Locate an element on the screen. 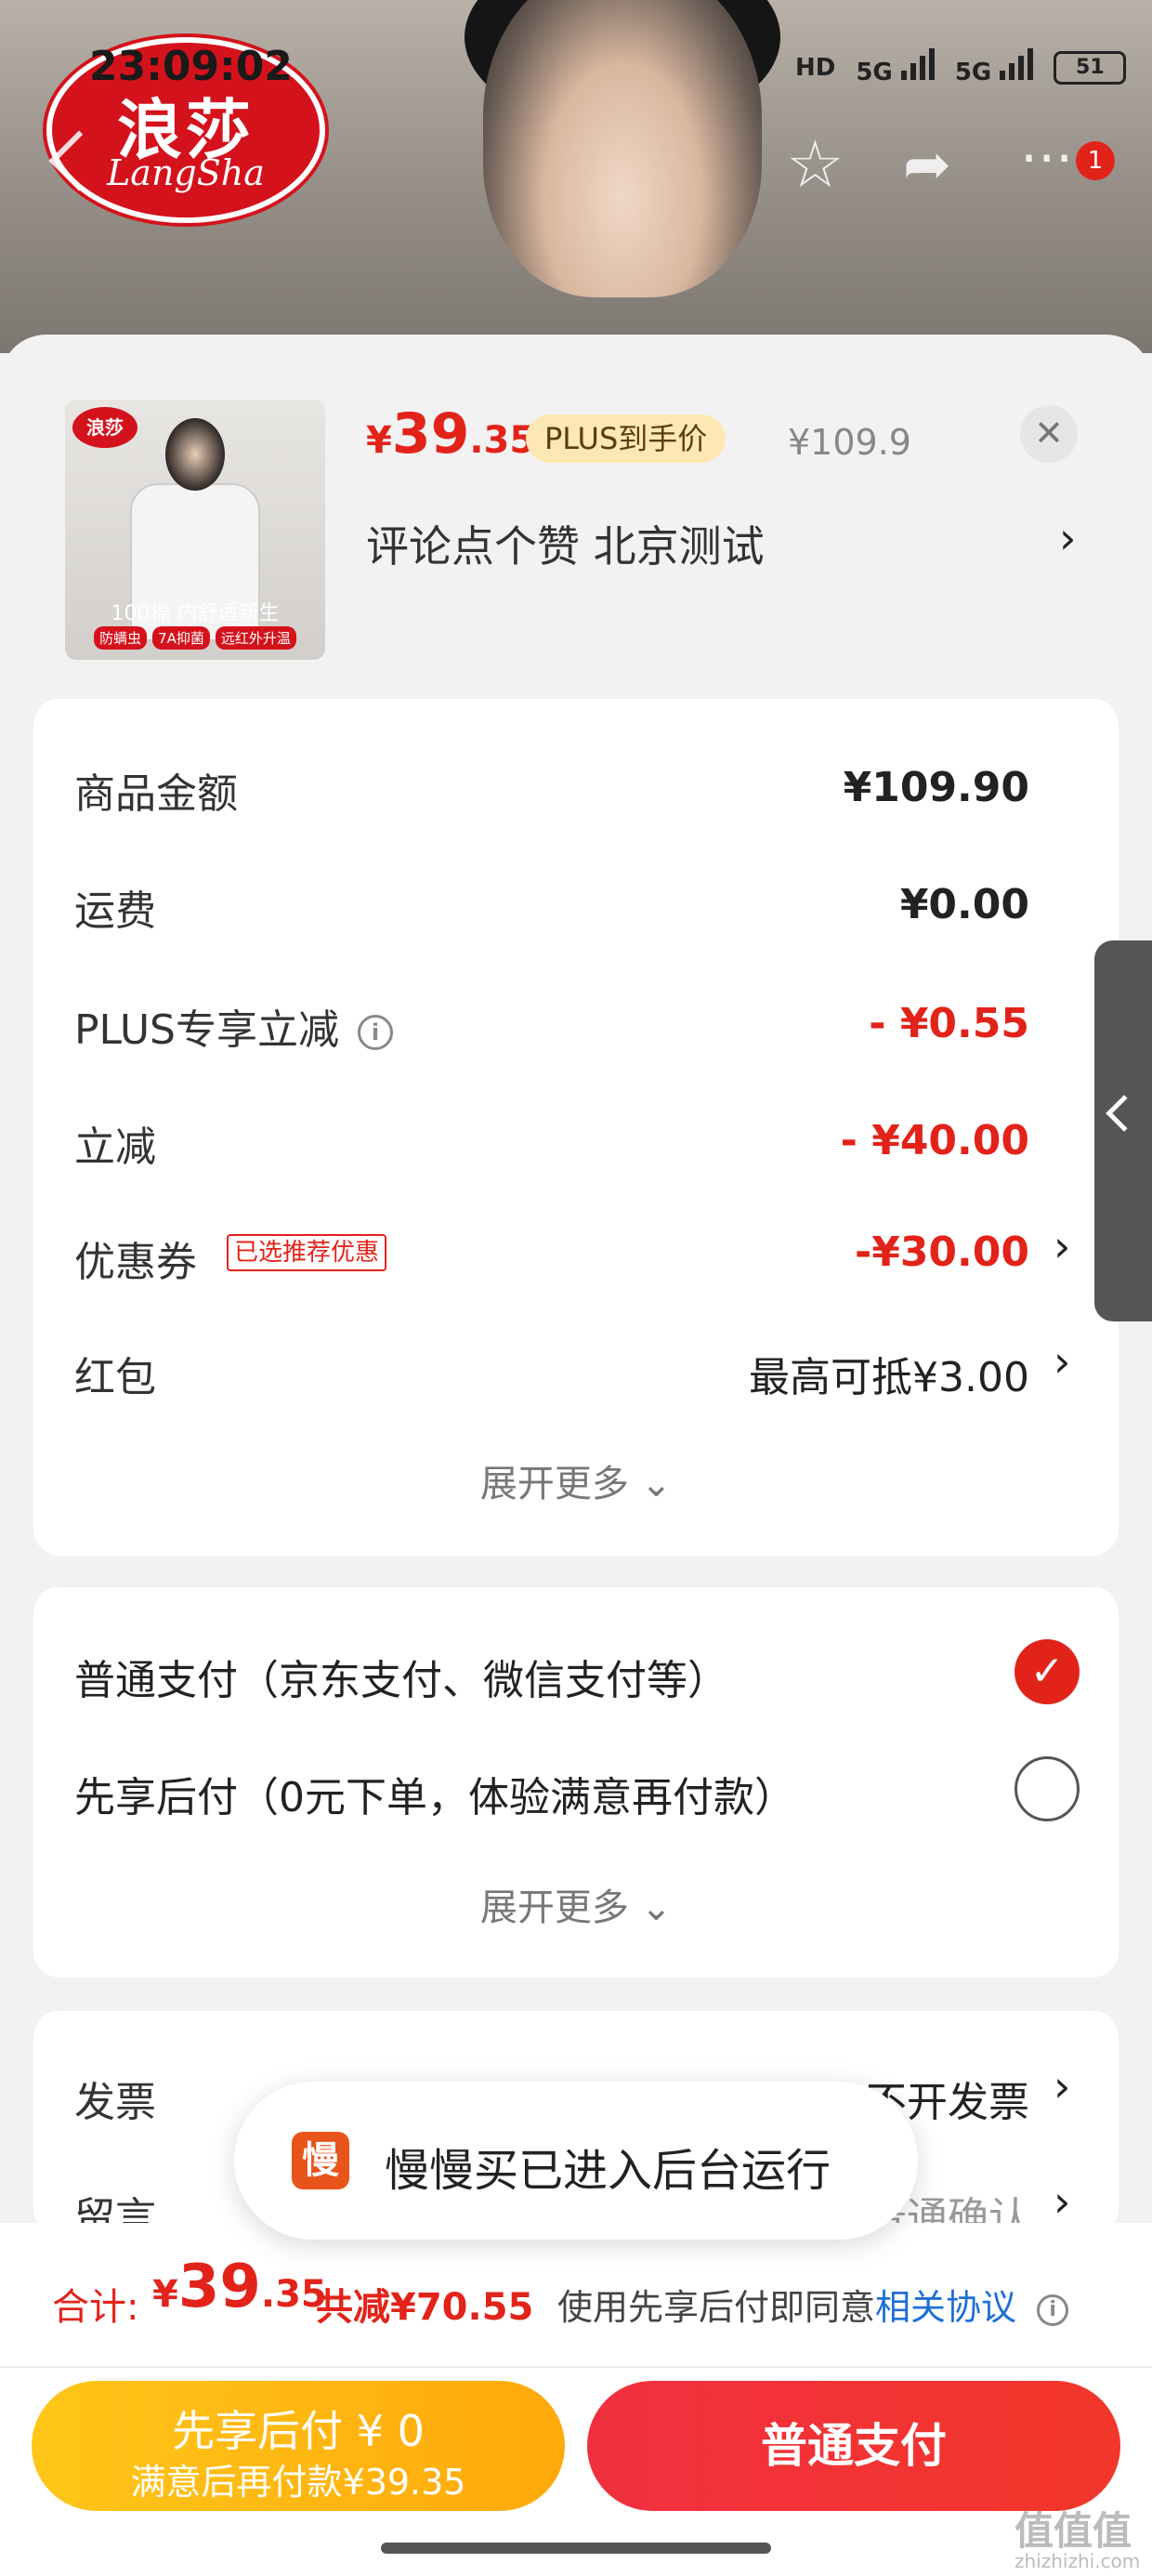  model-face is located at coordinates (622, 148).